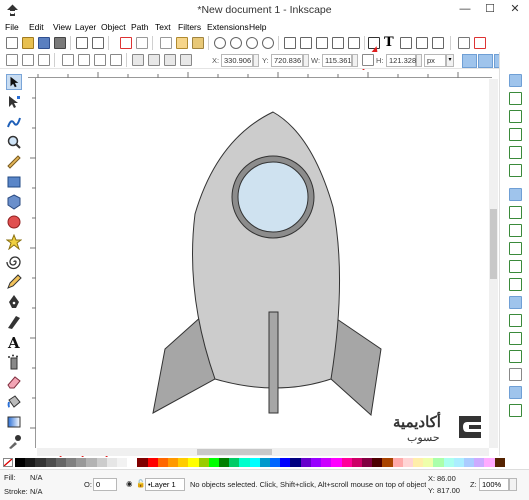  I want to click on snap-page-border-icon, so click(515, 374).